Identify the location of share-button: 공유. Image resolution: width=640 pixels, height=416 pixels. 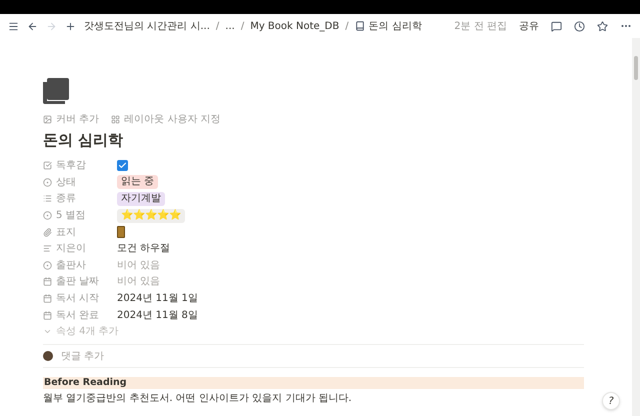
(529, 26).